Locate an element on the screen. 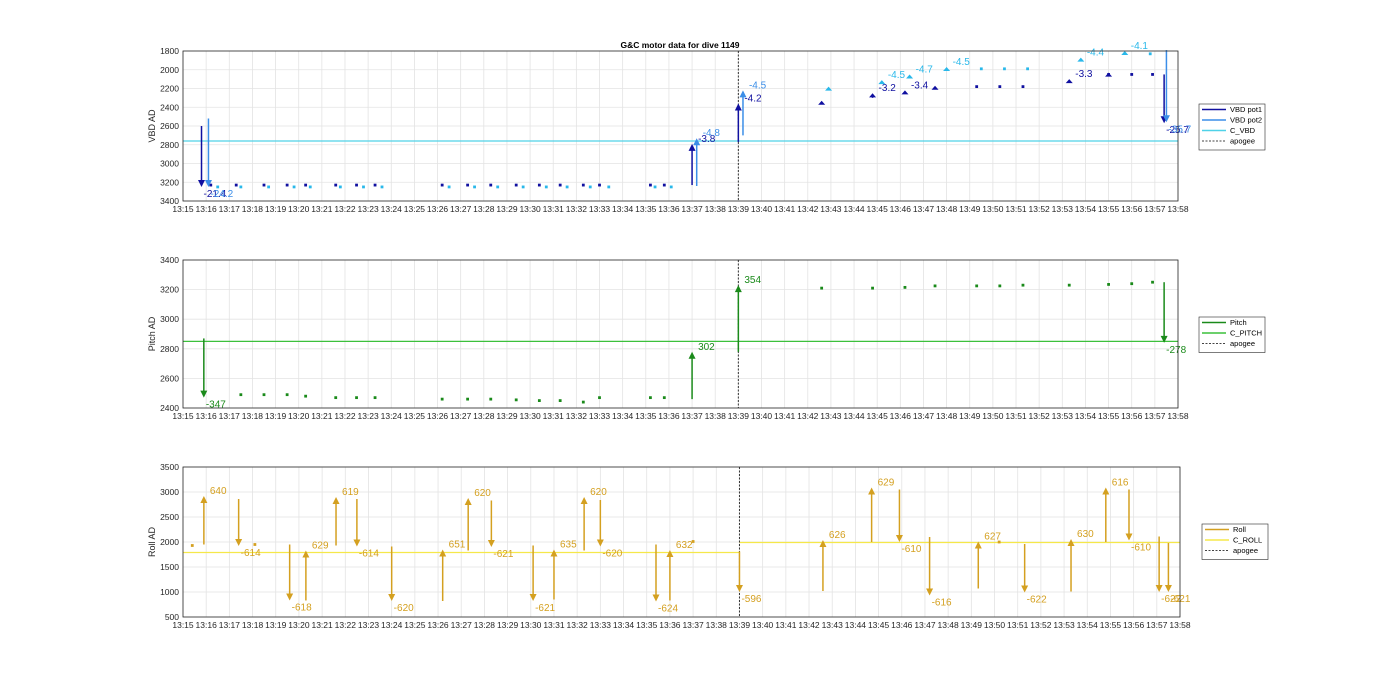 The width and height of the screenshot is (1400, 693). x-tick-label: 13:51 is located at coordinates (1018, 625).